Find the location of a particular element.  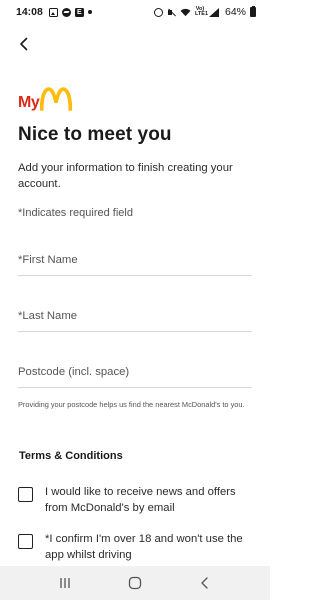

gallery-notification-icon is located at coordinates (53, 12).